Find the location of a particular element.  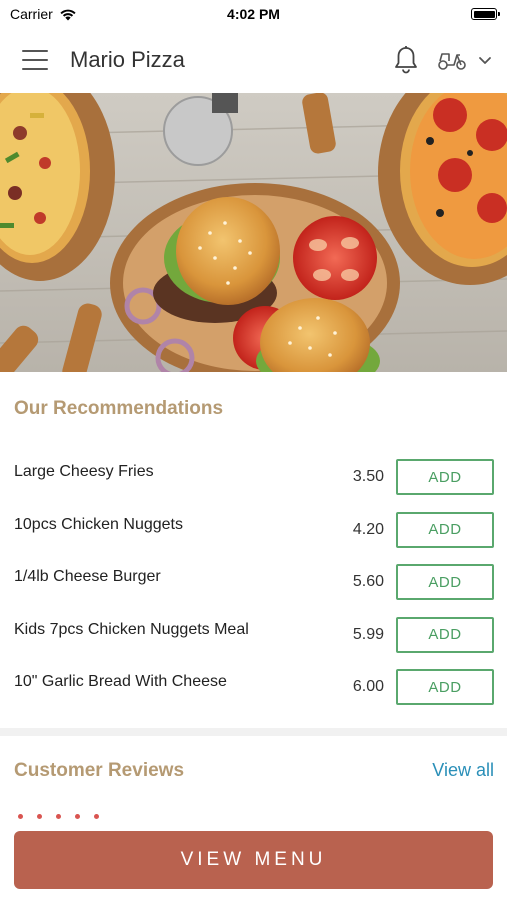

item-name: Large Cheesy Fries is located at coordinates (84, 471).